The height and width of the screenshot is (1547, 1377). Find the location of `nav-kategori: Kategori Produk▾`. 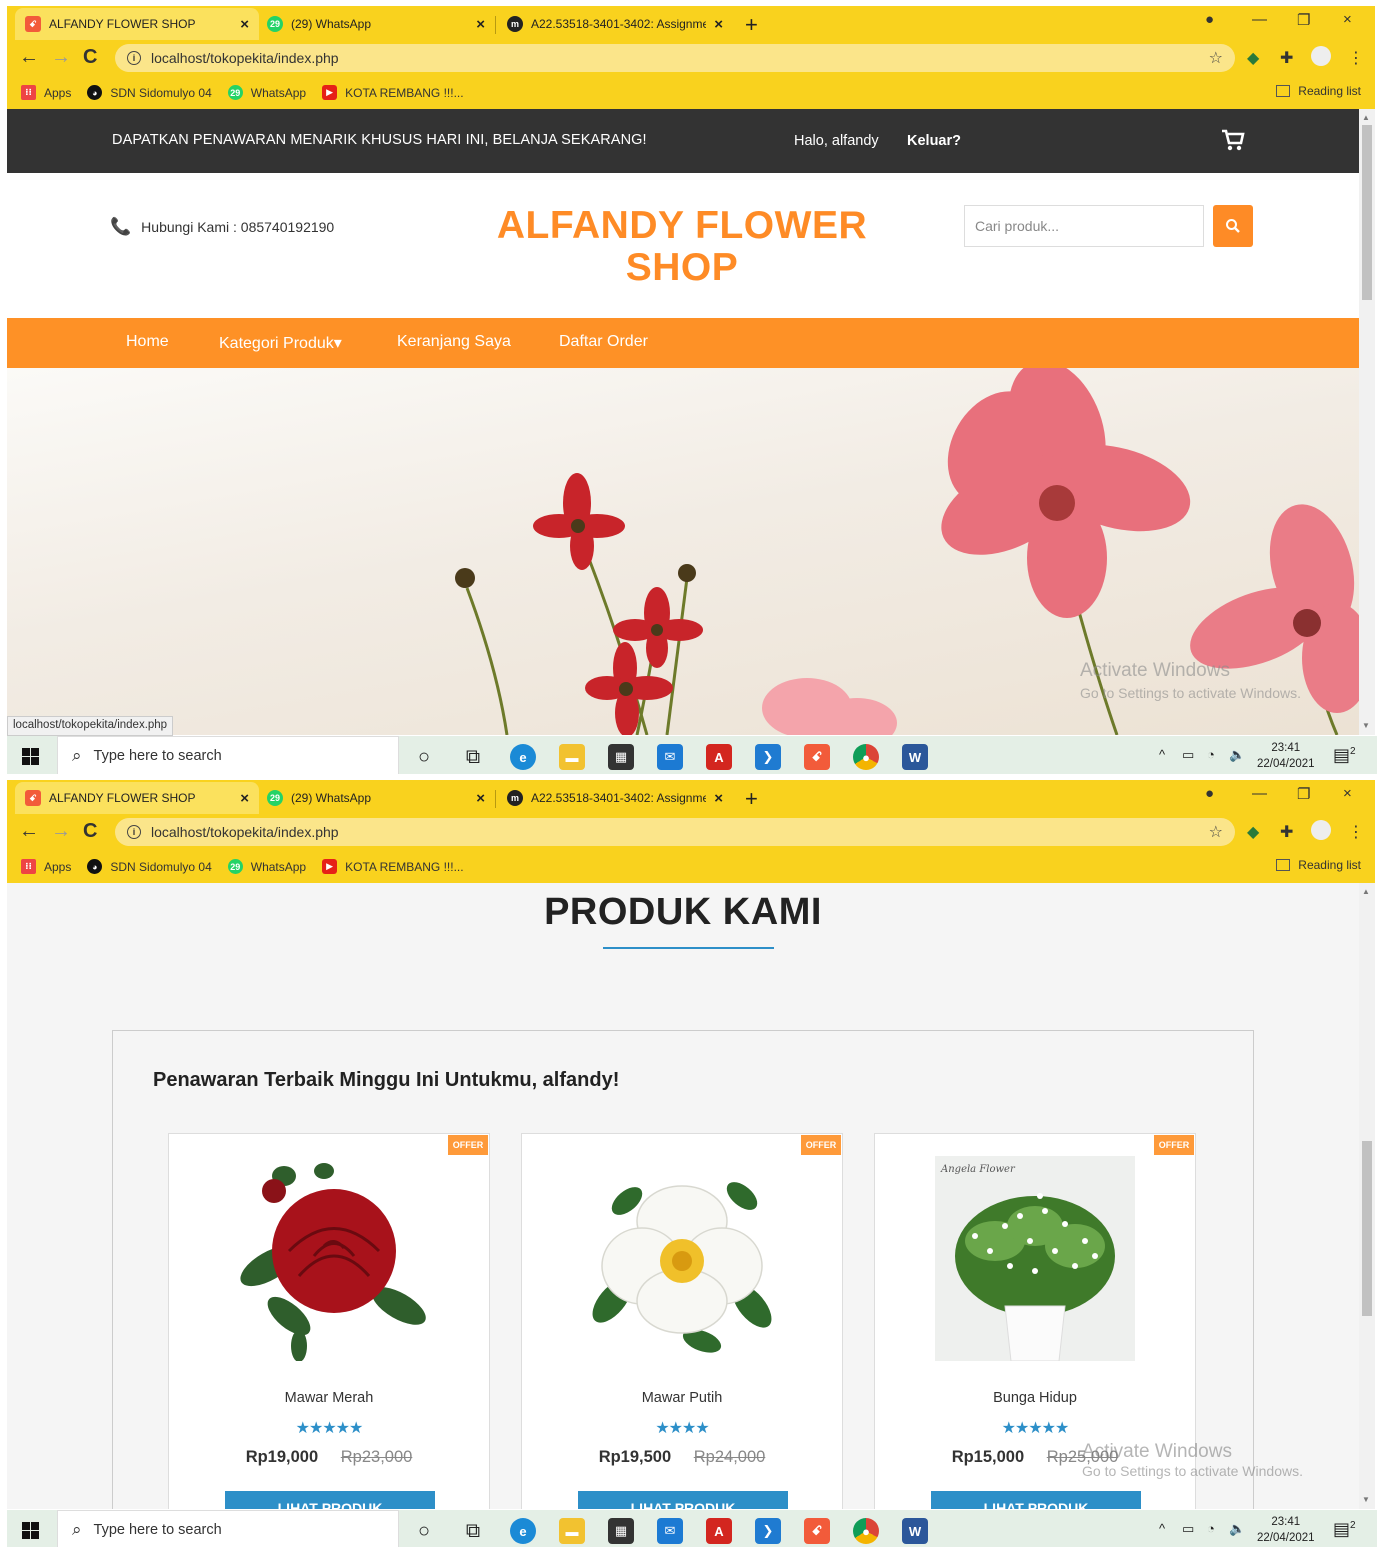

nav-kategori: Kategori Produk▾ is located at coordinates (280, 343).